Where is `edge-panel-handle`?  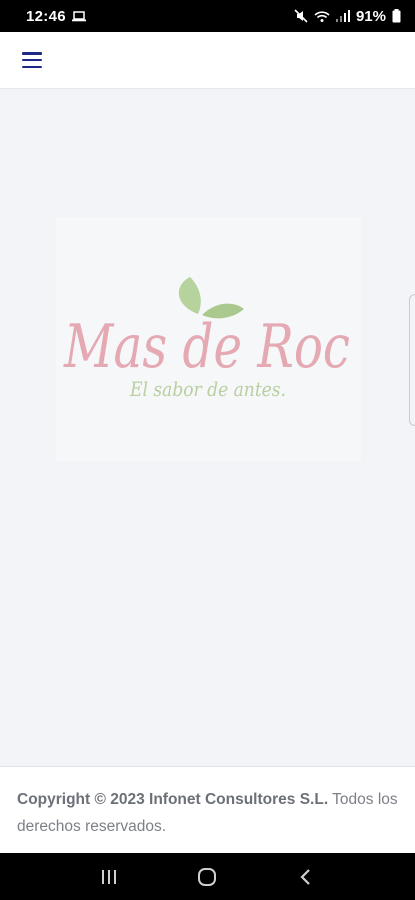 edge-panel-handle is located at coordinates (412, 360).